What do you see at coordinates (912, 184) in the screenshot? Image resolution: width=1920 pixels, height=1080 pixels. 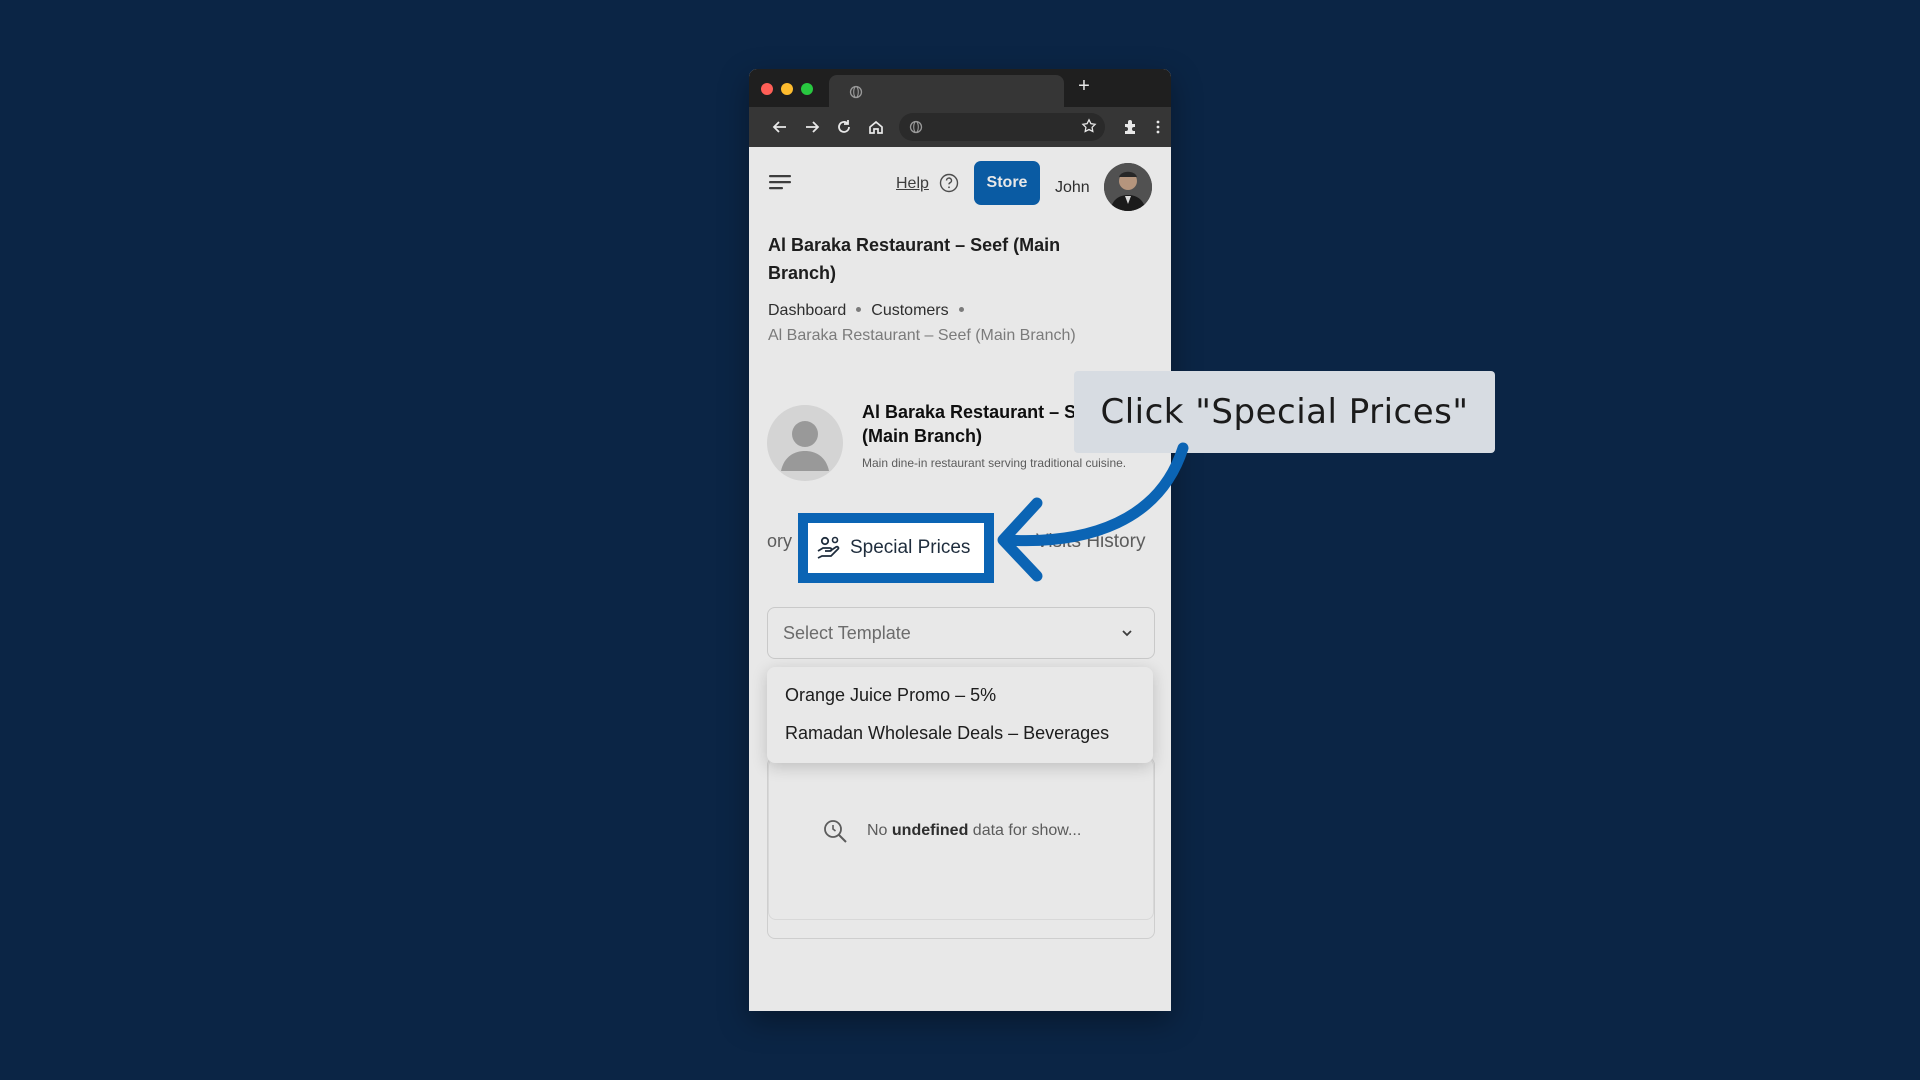 I see `help-link: Help` at bounding box center [912, 184].